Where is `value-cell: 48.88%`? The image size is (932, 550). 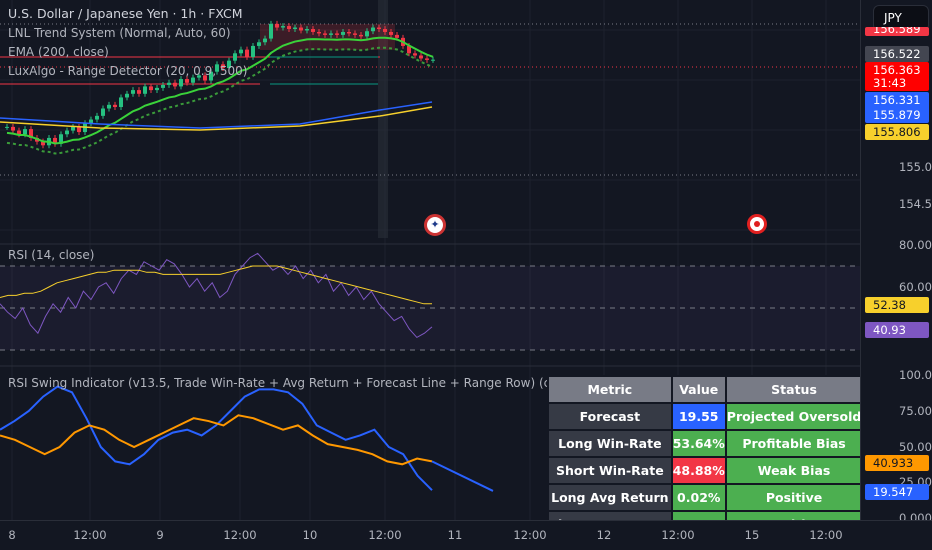
value-cell: 48.88% is located at coordinates (698, 470).